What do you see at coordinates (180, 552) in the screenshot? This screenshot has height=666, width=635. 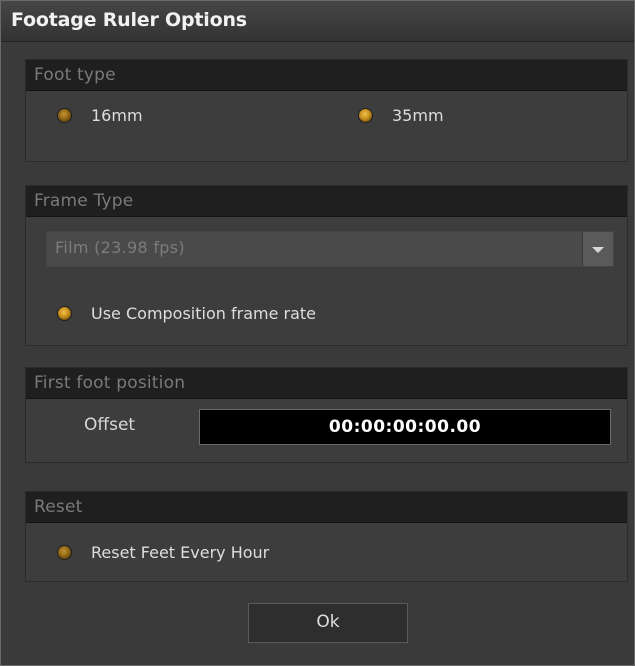 I see `reset-feet-label: Reset Feet Every Hour` at bounding box center [180, 552].